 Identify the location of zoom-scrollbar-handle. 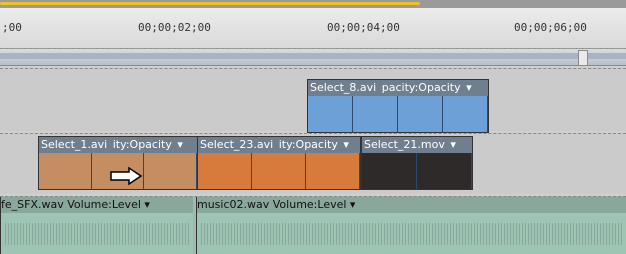
(583, 58).